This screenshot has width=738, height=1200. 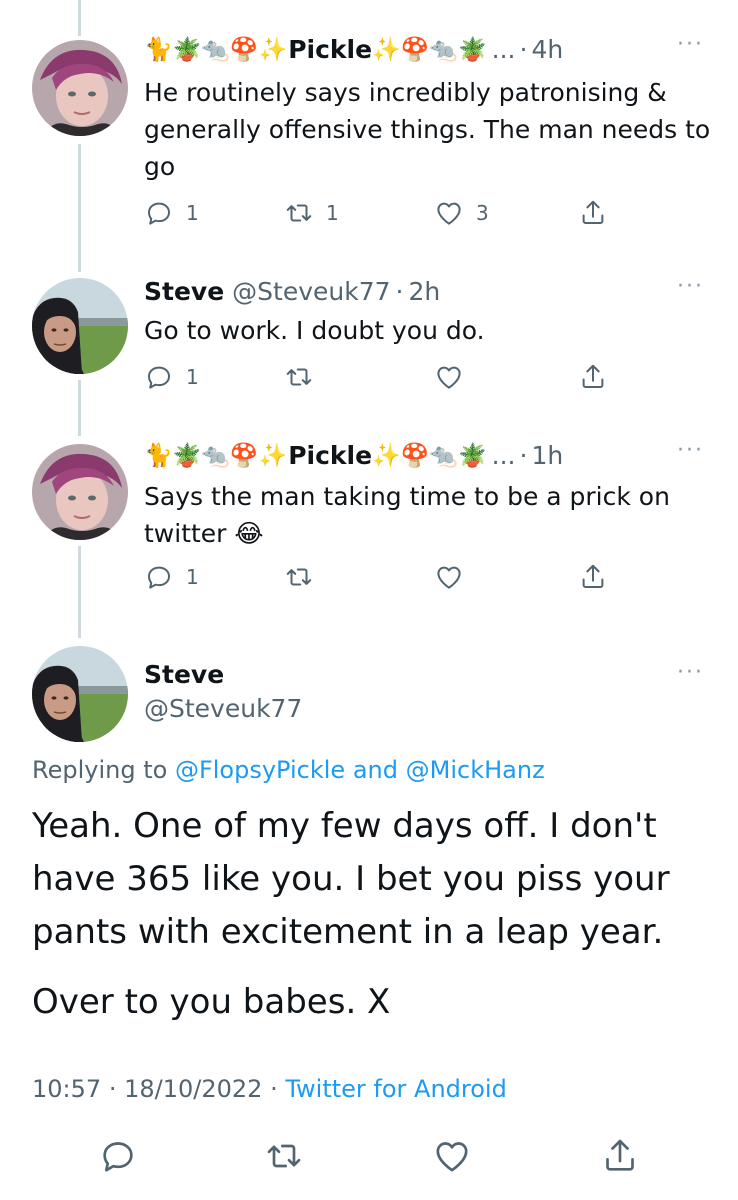 I want to click on timestamp: 2h, so click(x=425, y=292).